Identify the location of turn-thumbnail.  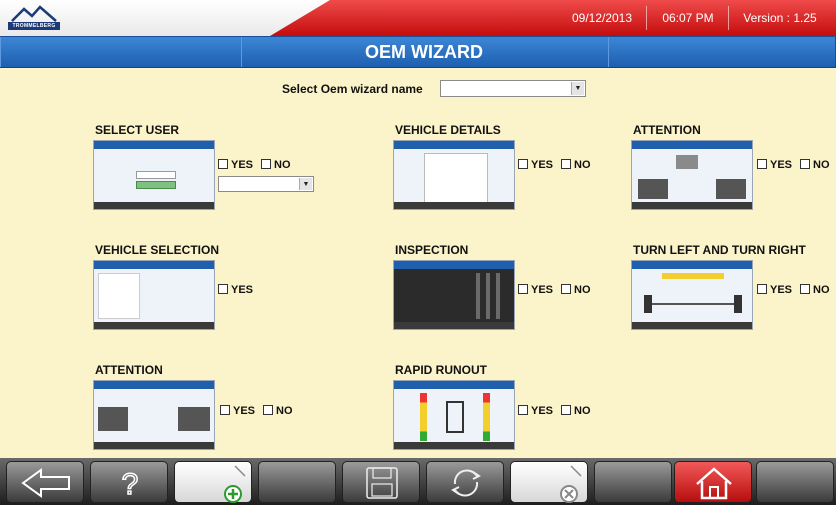
(692, 295).